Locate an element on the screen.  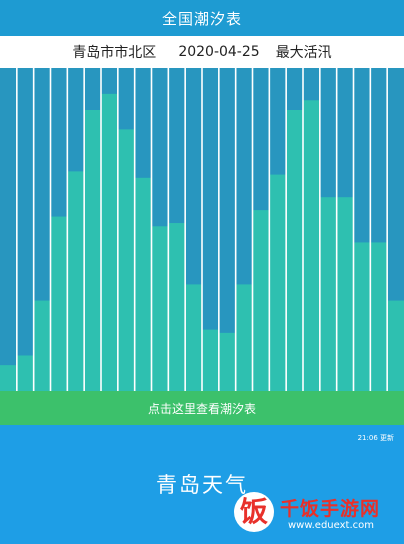
info-bar: 青岛市市北区 2020-04-25 最大活汛 is located at coordinates (202, 52).